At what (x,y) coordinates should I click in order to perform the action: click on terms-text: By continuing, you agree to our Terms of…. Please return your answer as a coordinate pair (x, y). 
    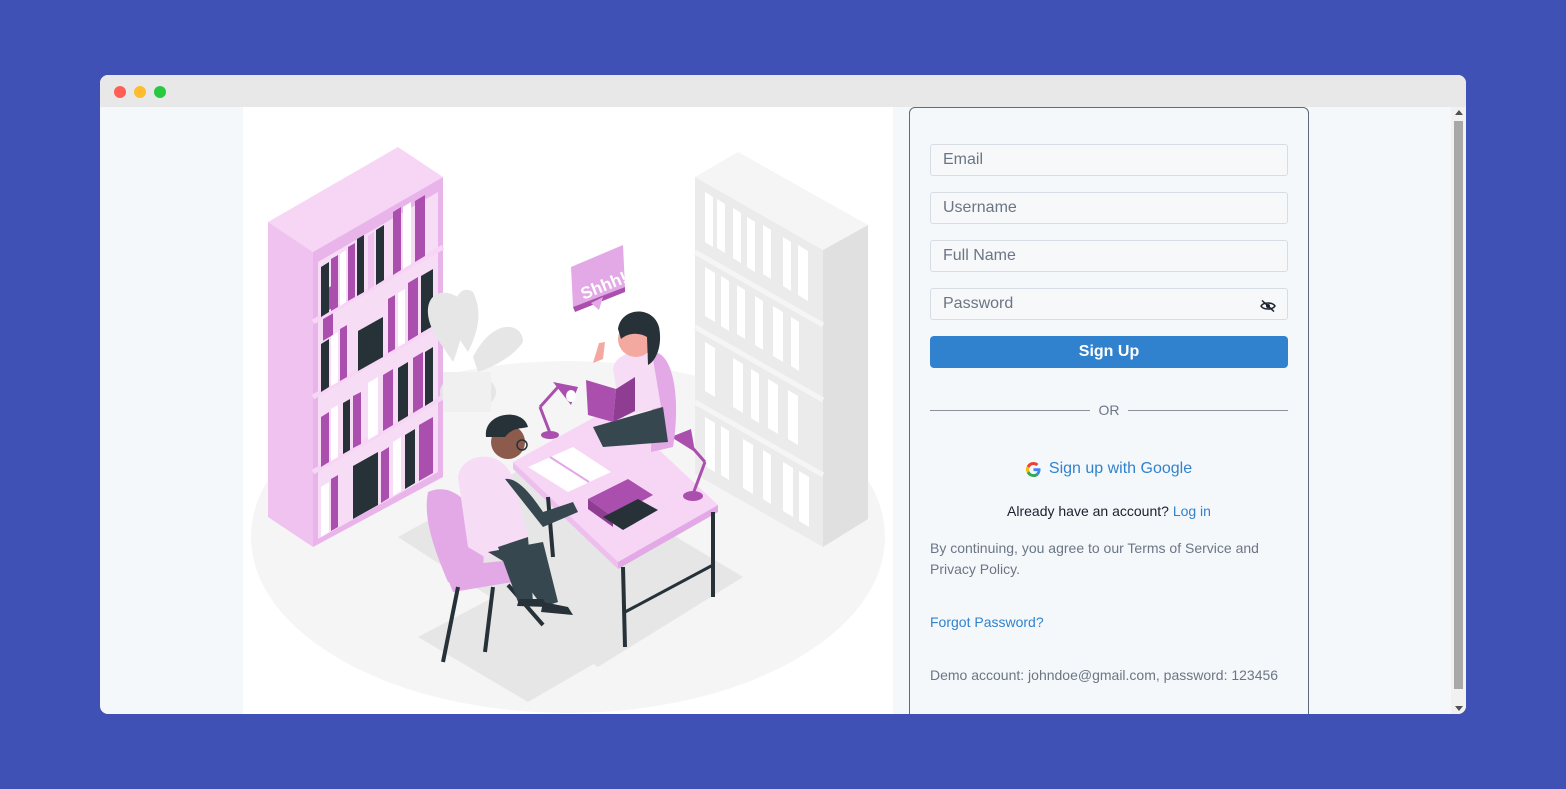
    Looking at the image, I should click on (1094, 558).